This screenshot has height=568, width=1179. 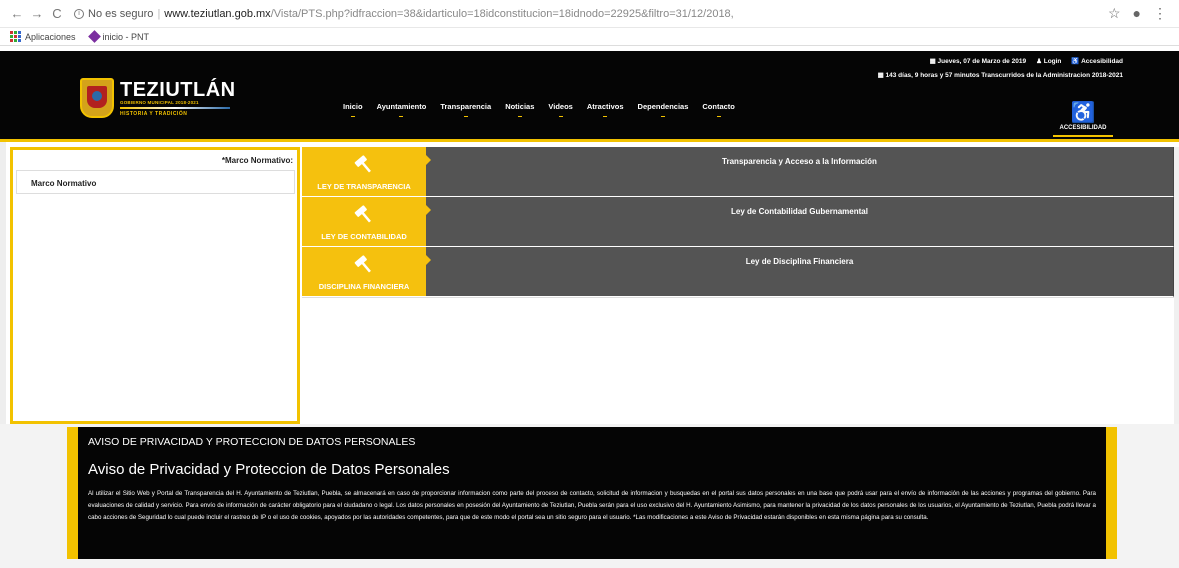 What do you see at coordinates (800, 222) in the screenshot?
I see `law-title: Ley de Contabilidad Gubernamental` at bounding box center [800, 222].